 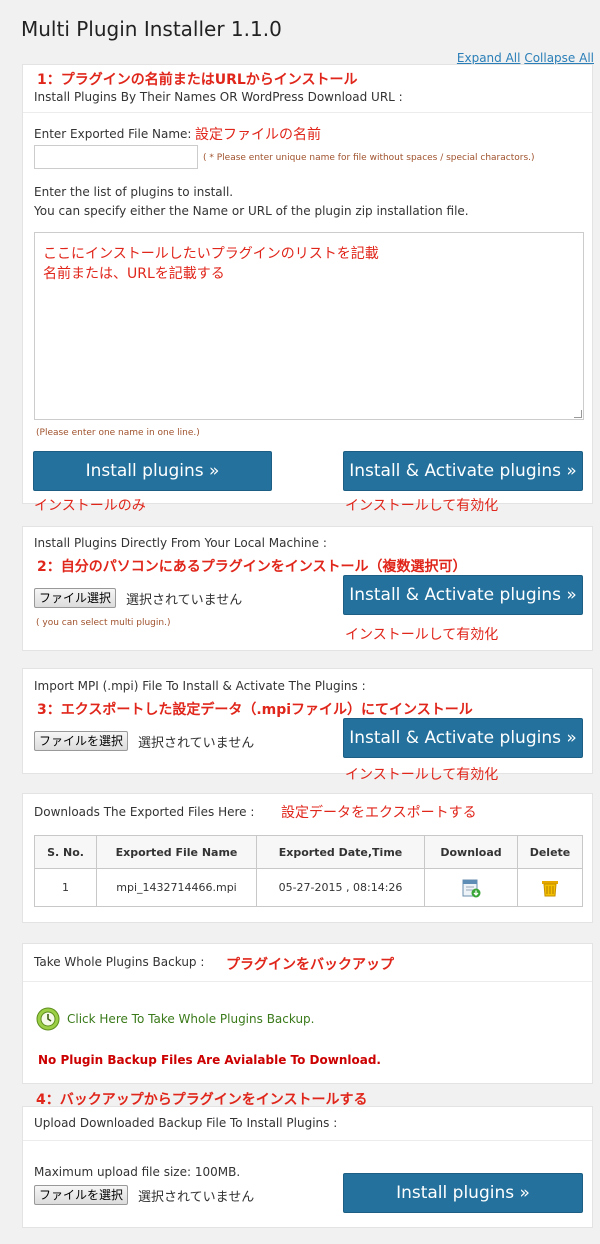 I want to click on choose-files-button: ファイル選択, so click(x=75, y=598).